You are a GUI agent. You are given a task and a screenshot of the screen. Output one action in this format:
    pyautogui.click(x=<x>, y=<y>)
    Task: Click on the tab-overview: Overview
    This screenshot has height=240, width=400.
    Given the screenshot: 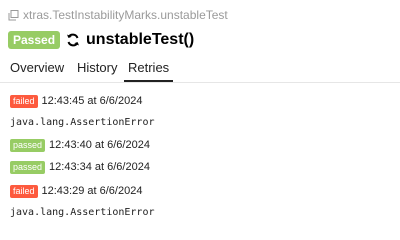 What is the action you would take?
    pyautogui.click(x=37, y=69)
    